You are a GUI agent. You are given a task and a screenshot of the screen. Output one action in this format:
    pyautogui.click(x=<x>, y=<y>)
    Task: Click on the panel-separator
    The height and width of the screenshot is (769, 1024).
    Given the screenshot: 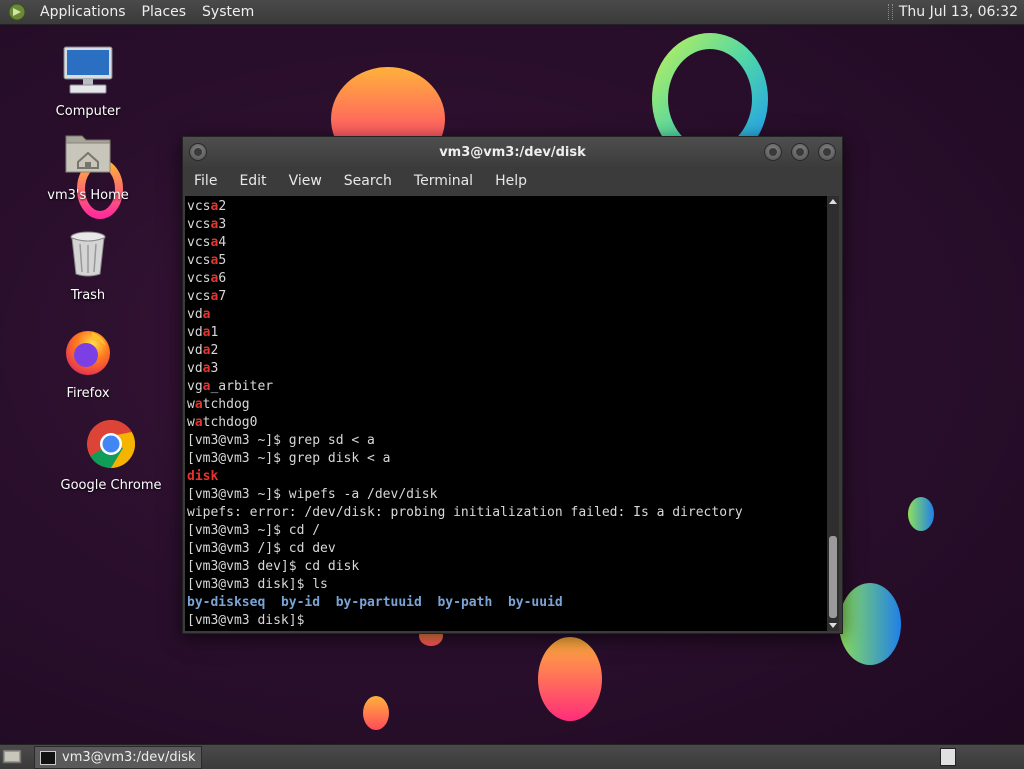 What is the action you would take?
    pyautogui.click(x=890, y=12)
    